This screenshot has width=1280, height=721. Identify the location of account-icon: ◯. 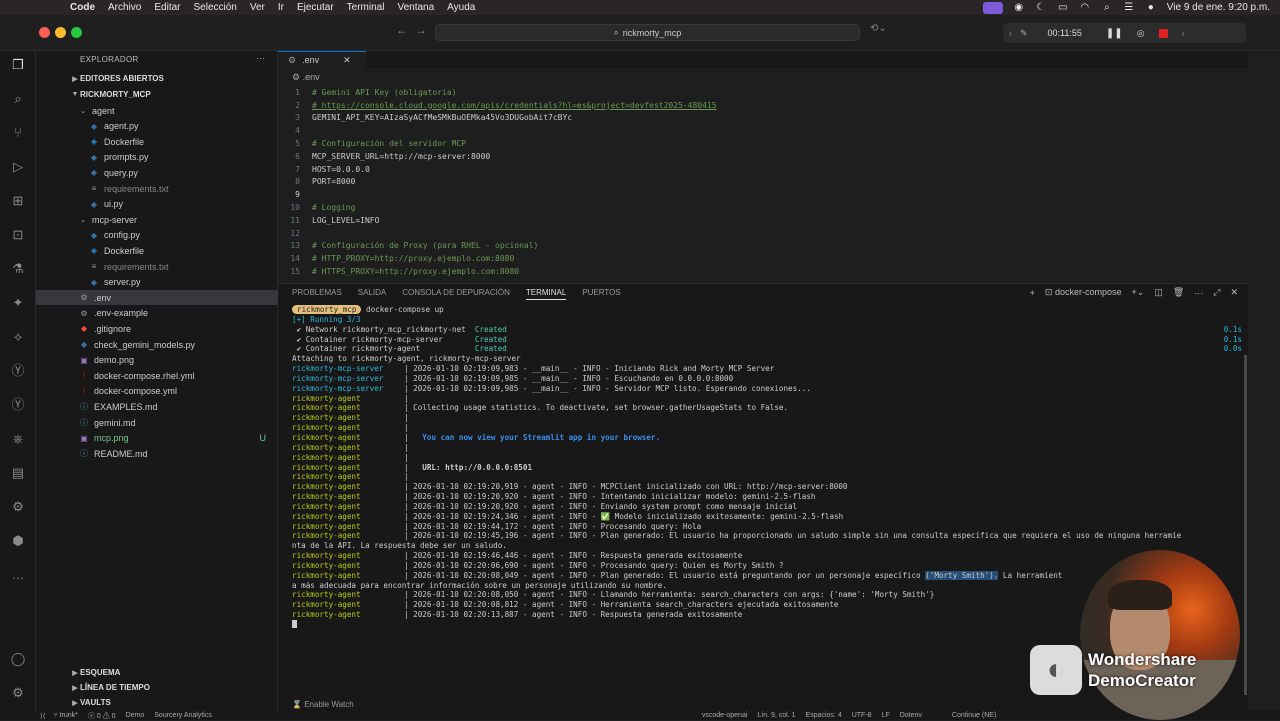
(18, 659).